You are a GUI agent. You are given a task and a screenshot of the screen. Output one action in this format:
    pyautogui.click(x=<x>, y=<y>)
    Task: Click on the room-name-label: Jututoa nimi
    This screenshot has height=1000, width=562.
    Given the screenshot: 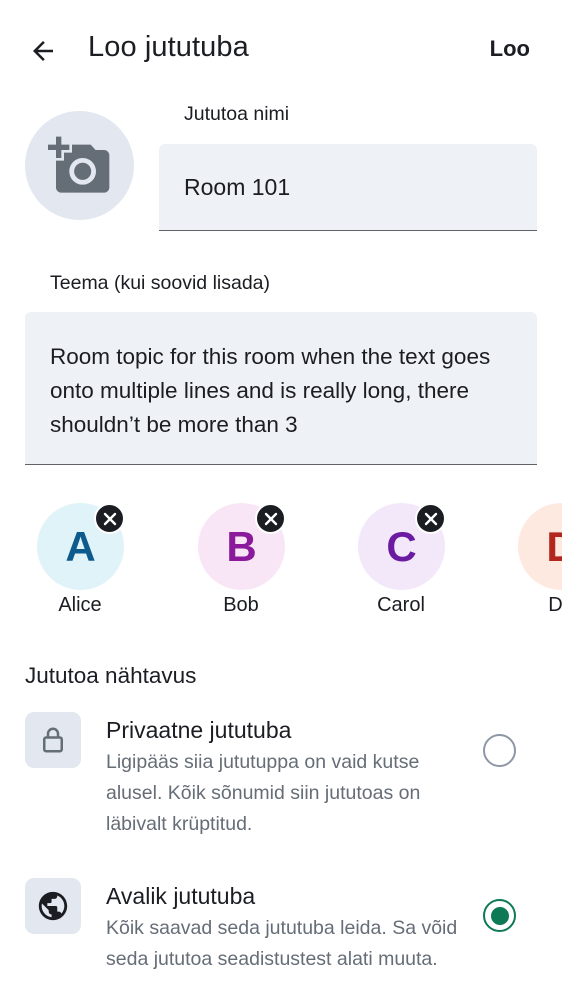 What is the action you would take?
    pyautogui.click(x=237, y=114)
    